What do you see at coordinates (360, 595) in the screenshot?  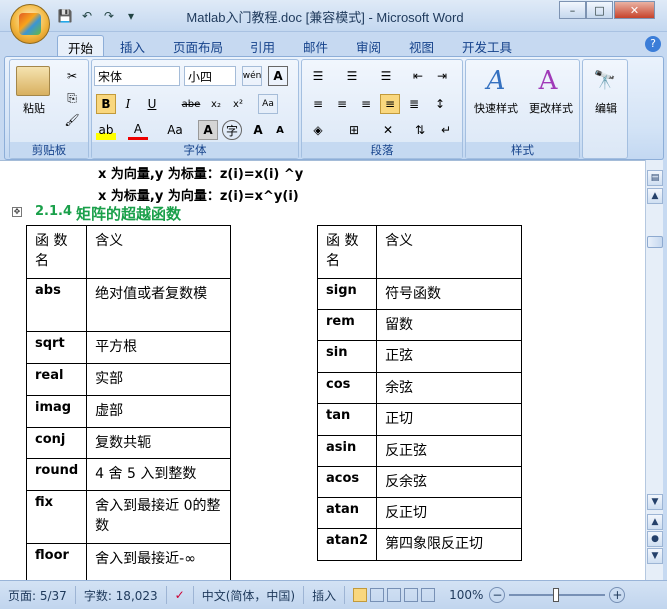 I see `print-layout-icon` at bounding box center [360, 595].